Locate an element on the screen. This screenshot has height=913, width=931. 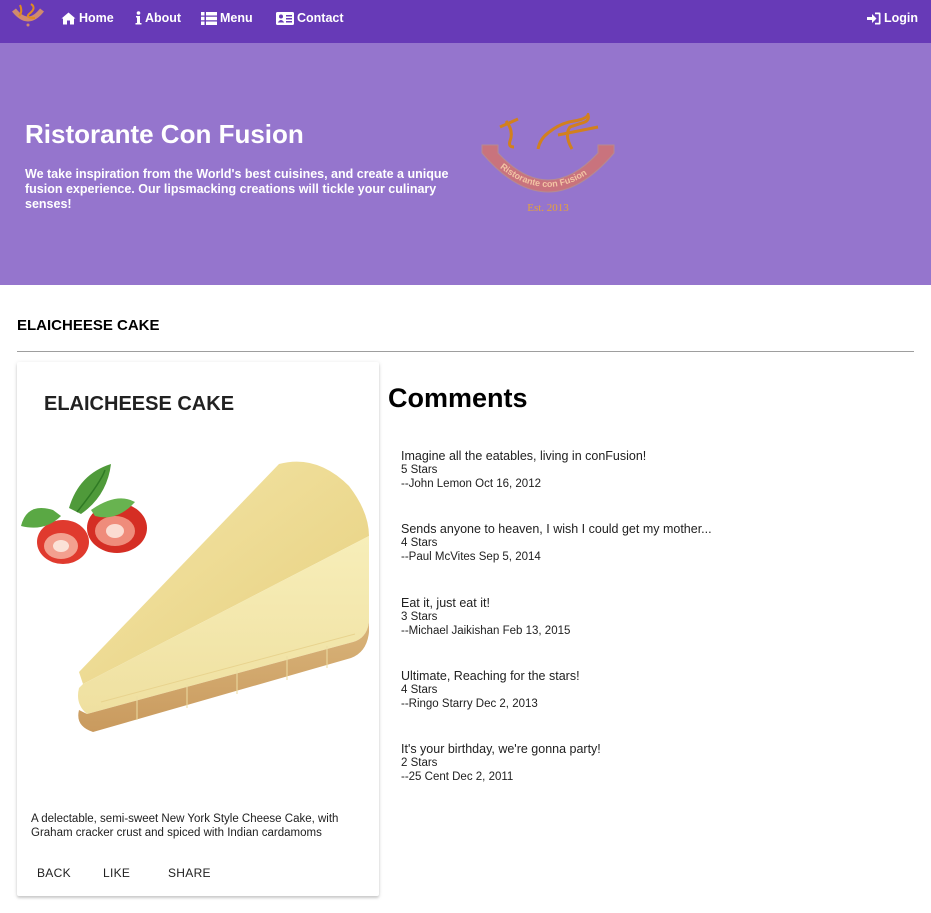
info-icon is located at coordinates (138, 18).